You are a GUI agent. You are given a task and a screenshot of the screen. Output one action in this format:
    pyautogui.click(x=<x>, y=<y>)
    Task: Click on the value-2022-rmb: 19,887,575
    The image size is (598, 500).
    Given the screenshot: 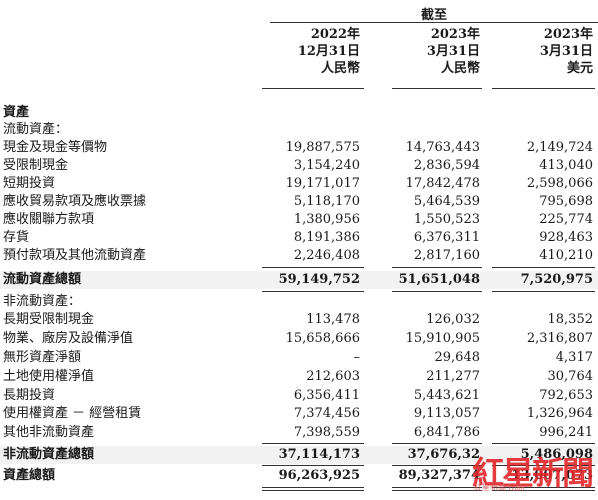 What is the action you would take?
    pyautogui.click(x=322, y=147)
    